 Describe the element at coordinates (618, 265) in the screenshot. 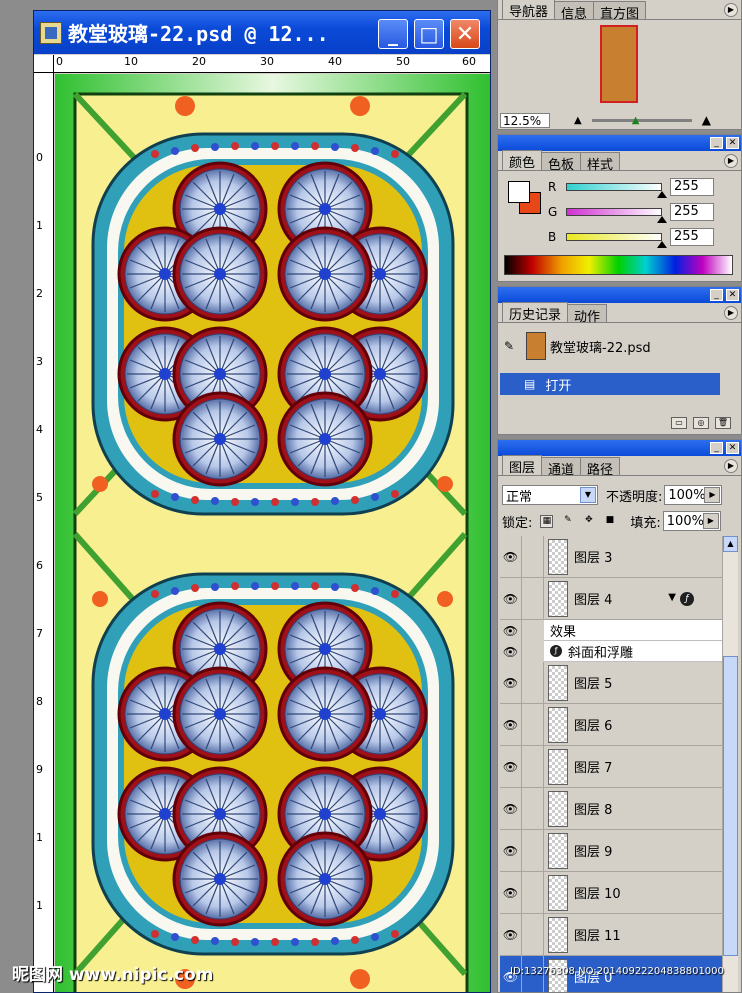

I see `color-spectrum-bar` at that location.